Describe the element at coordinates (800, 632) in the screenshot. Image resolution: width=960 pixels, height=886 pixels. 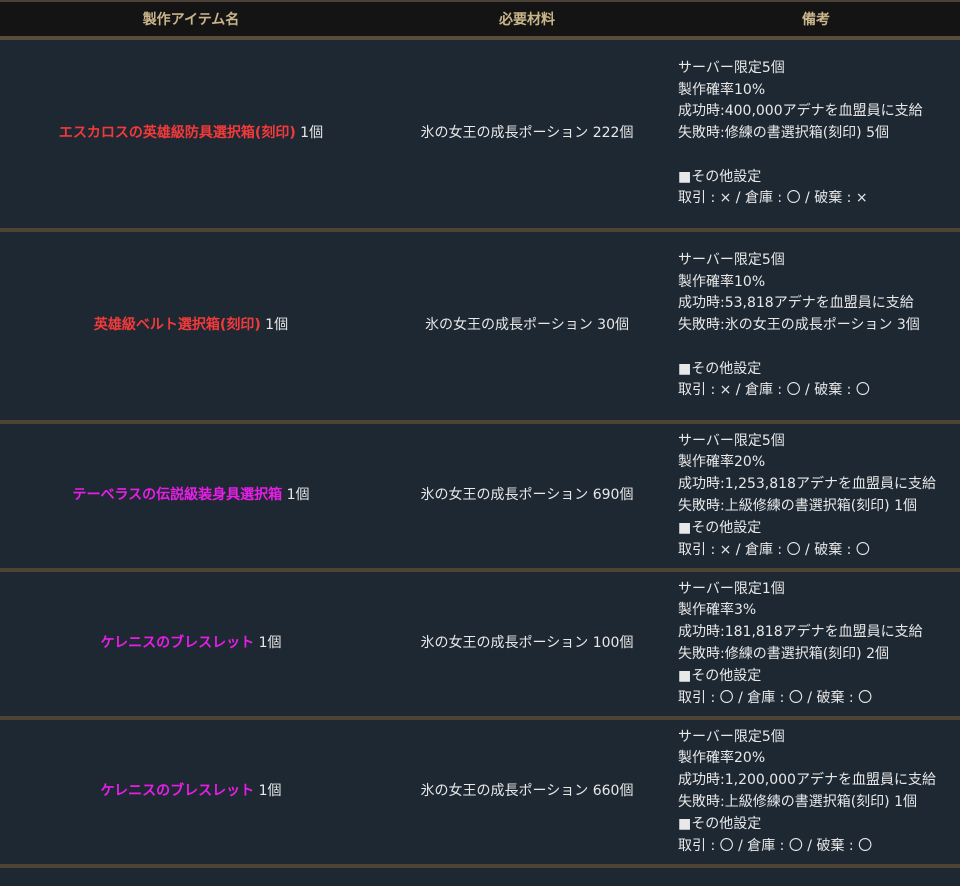
I see `note-line: 成功時:181,818アデナを血盟員に支給` at that location.